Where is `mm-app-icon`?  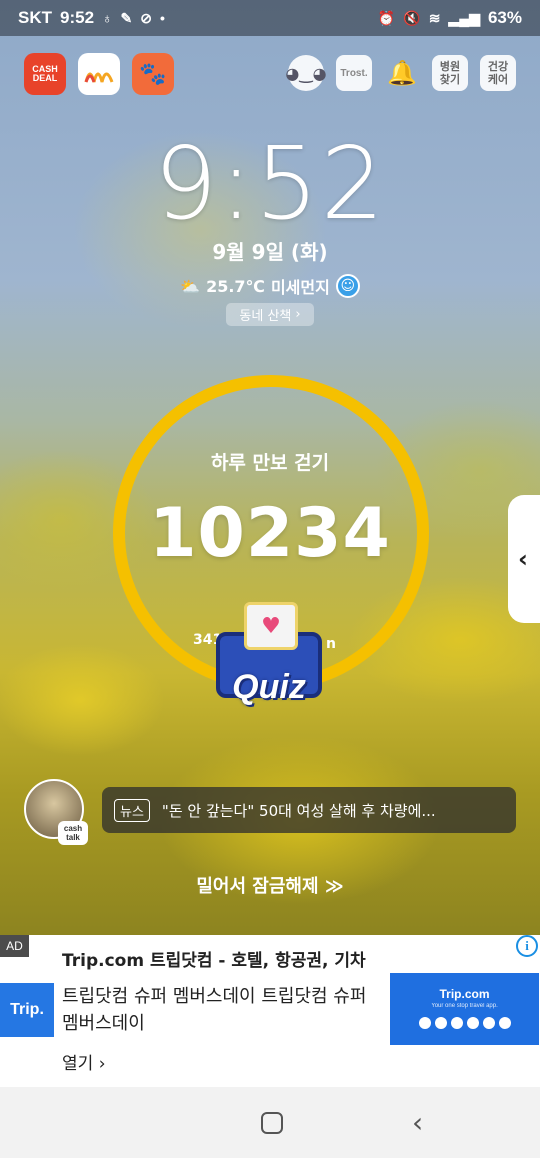
mm-app-icon is located at coordinates (99, 74).